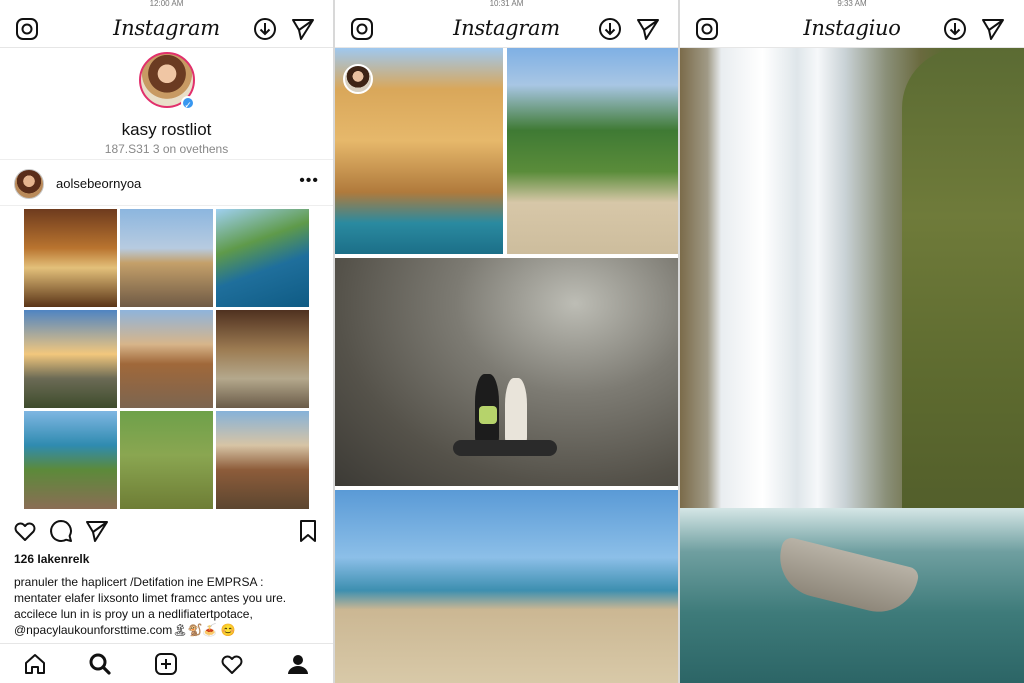 Image resolution: width=1024 pixels, height=683 pixels. What do you see at coordinates (166, 129) in the screenshot?
I see `profile-name: kasy rostliot` at bounding box center [166, 129].